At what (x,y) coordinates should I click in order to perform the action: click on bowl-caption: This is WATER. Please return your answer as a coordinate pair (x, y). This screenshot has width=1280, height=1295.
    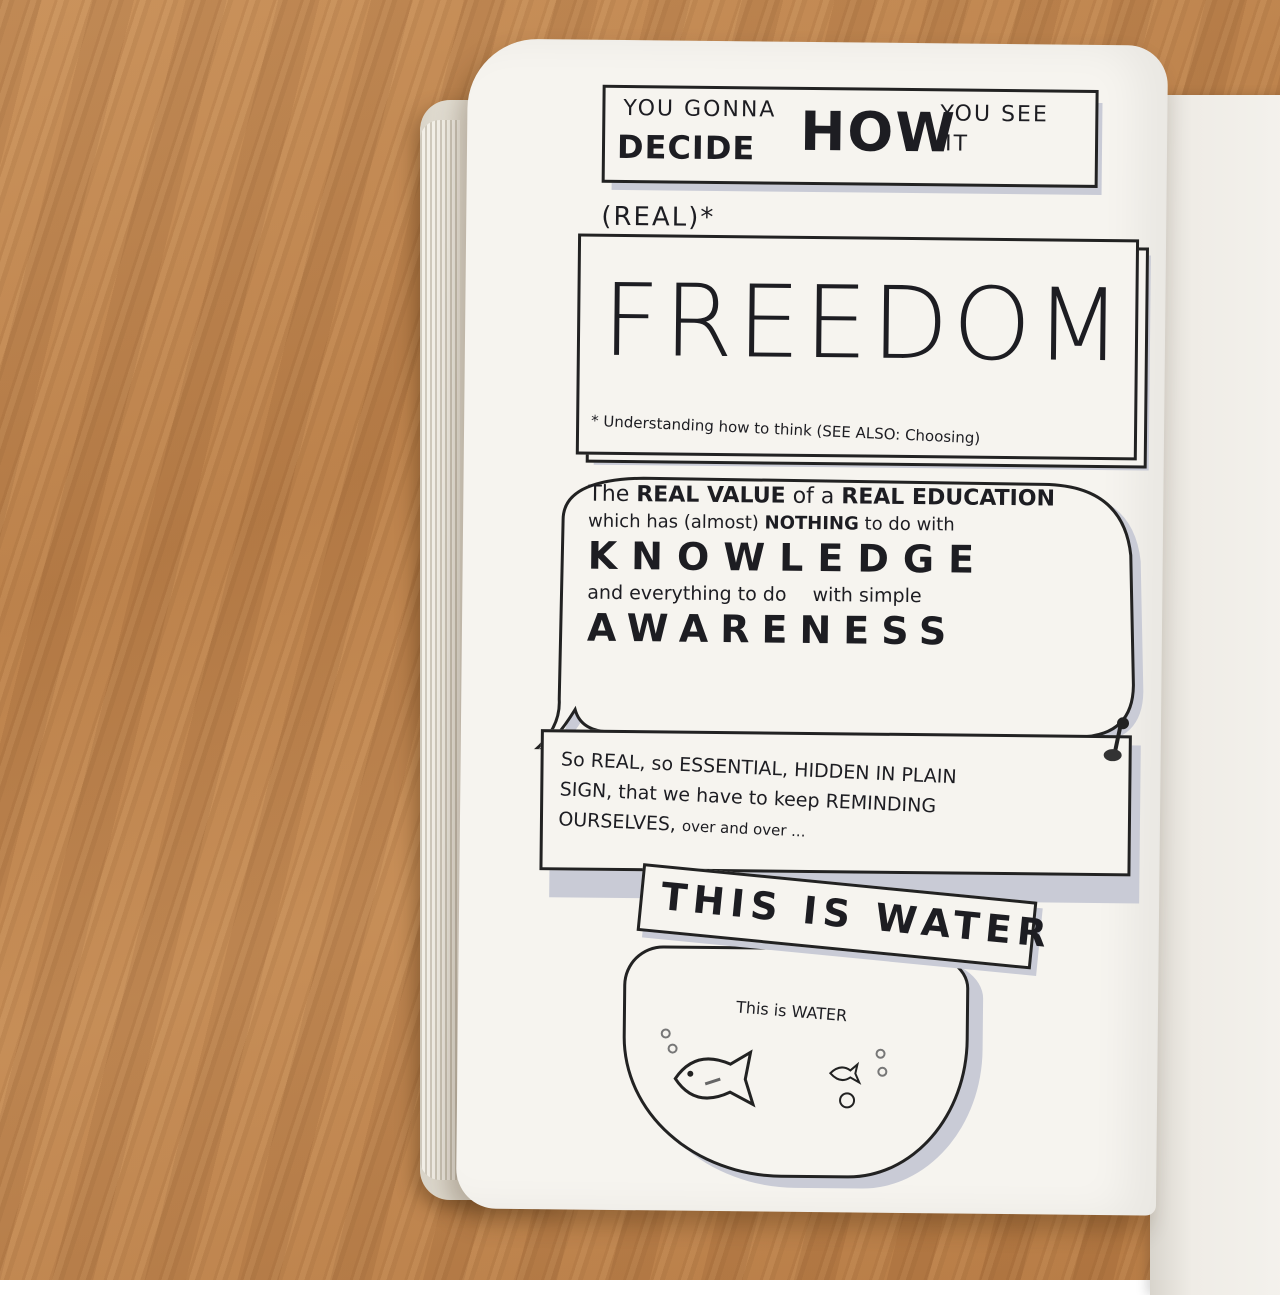
    Looking at the image, I should click on (791, 1011).